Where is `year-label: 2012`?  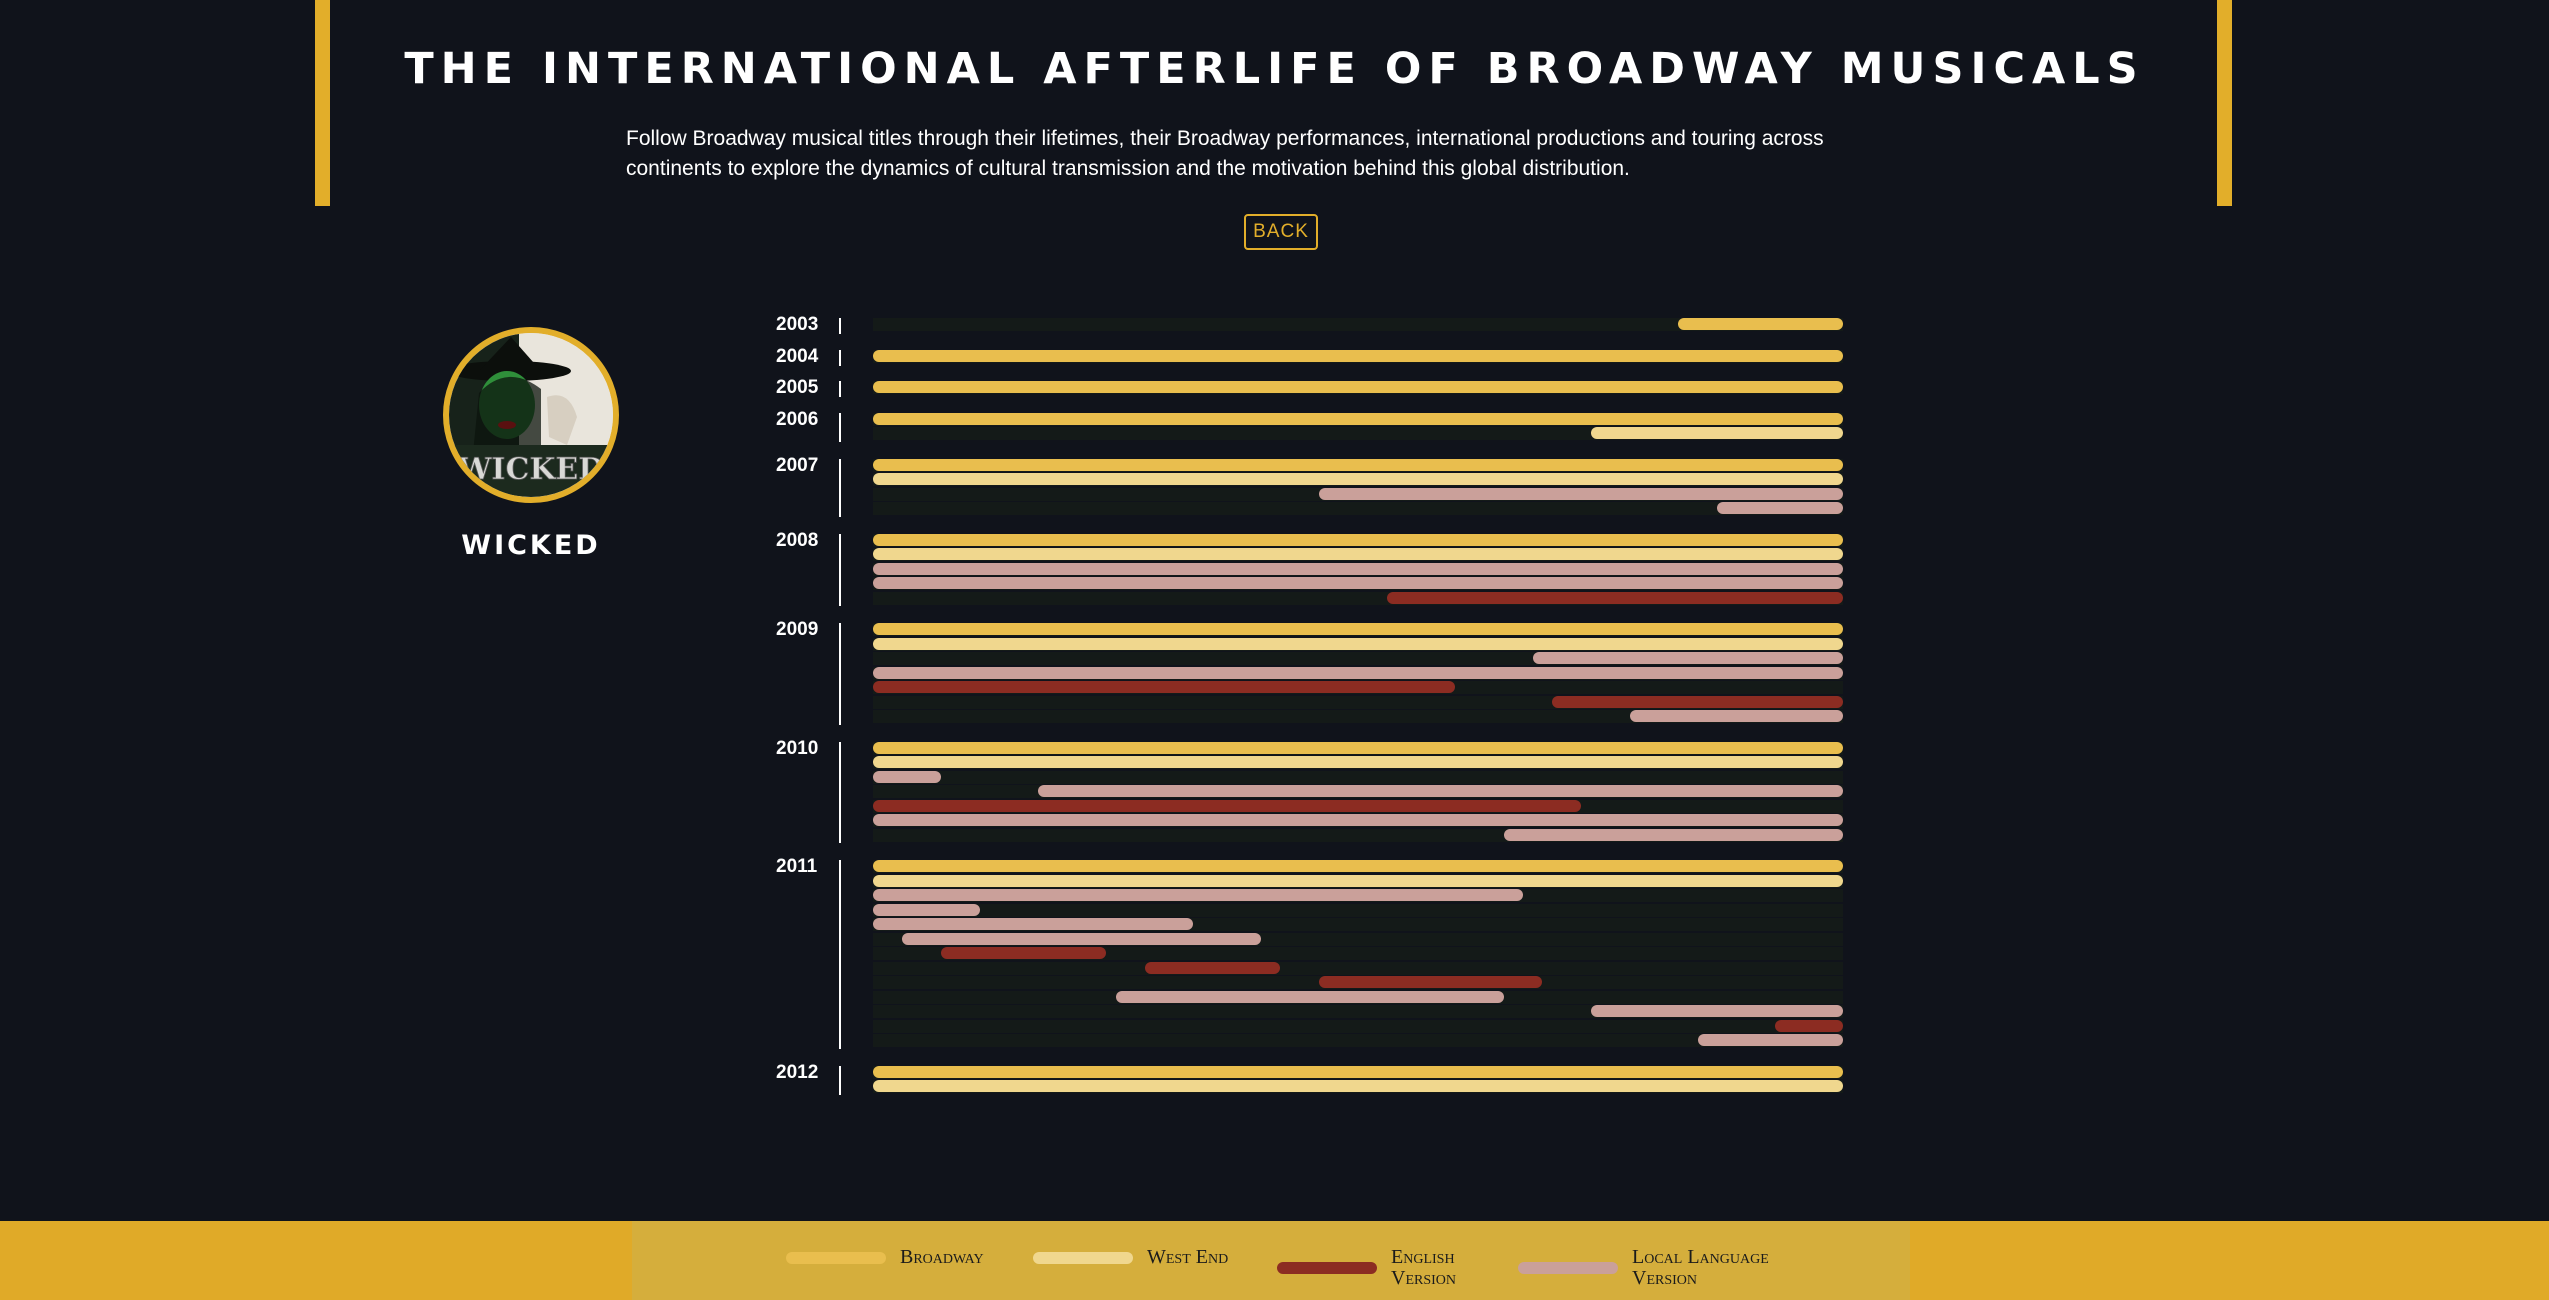 year-label: 2012 is located at coordinates (797, 1072).